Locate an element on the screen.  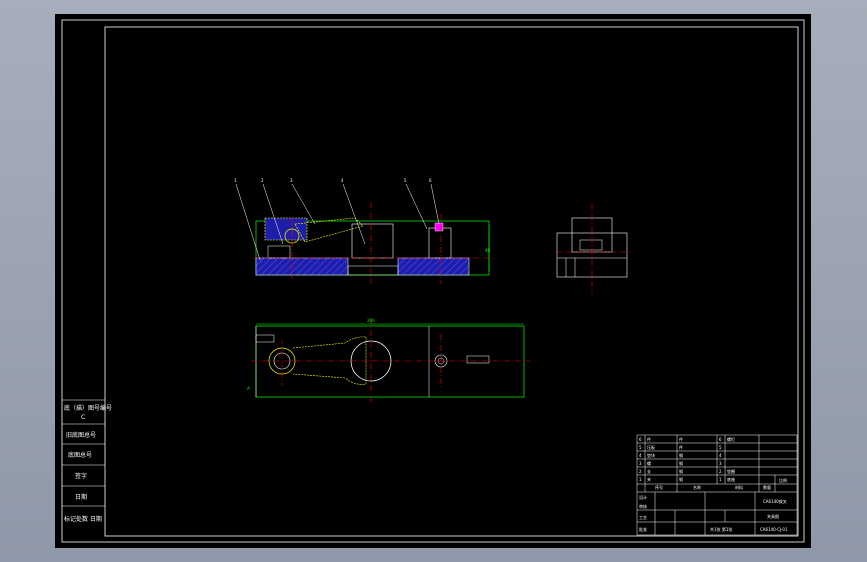
svg-text: 螺 is located at coordinates (649, 463).